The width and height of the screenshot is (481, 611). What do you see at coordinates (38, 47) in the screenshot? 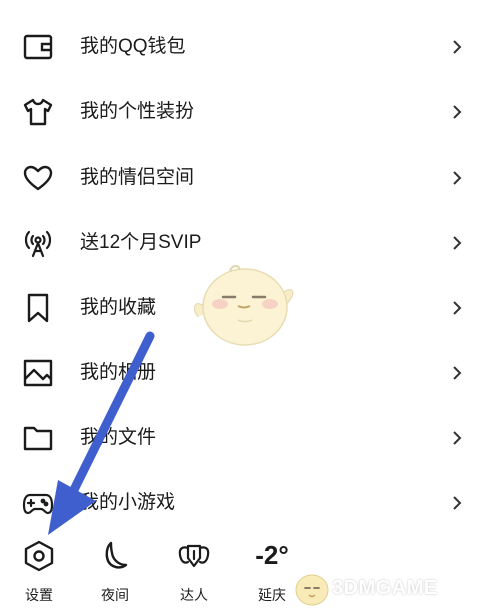
I see `wallet-icon` at bounding box center [38, 47].